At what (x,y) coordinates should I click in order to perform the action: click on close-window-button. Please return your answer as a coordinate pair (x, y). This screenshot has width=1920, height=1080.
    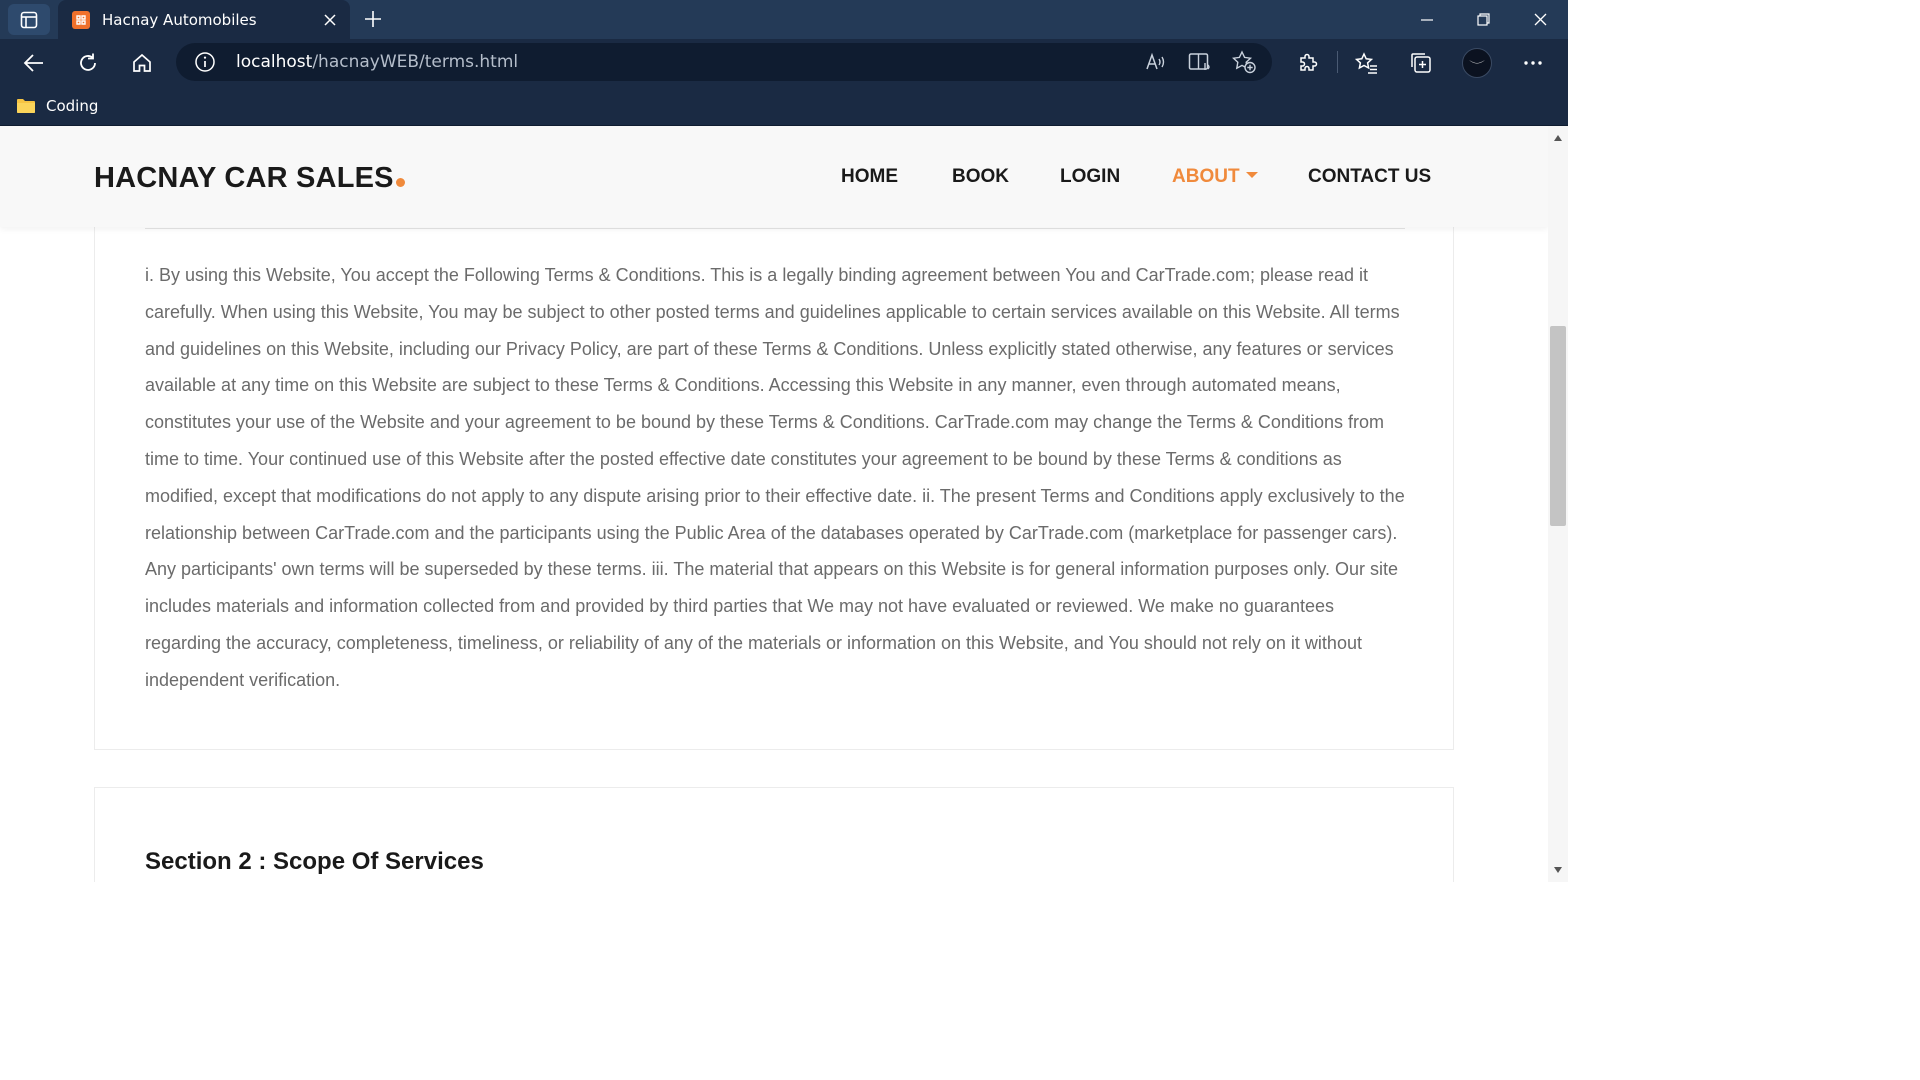
    Looking at the image, I should click on (1540, 19).